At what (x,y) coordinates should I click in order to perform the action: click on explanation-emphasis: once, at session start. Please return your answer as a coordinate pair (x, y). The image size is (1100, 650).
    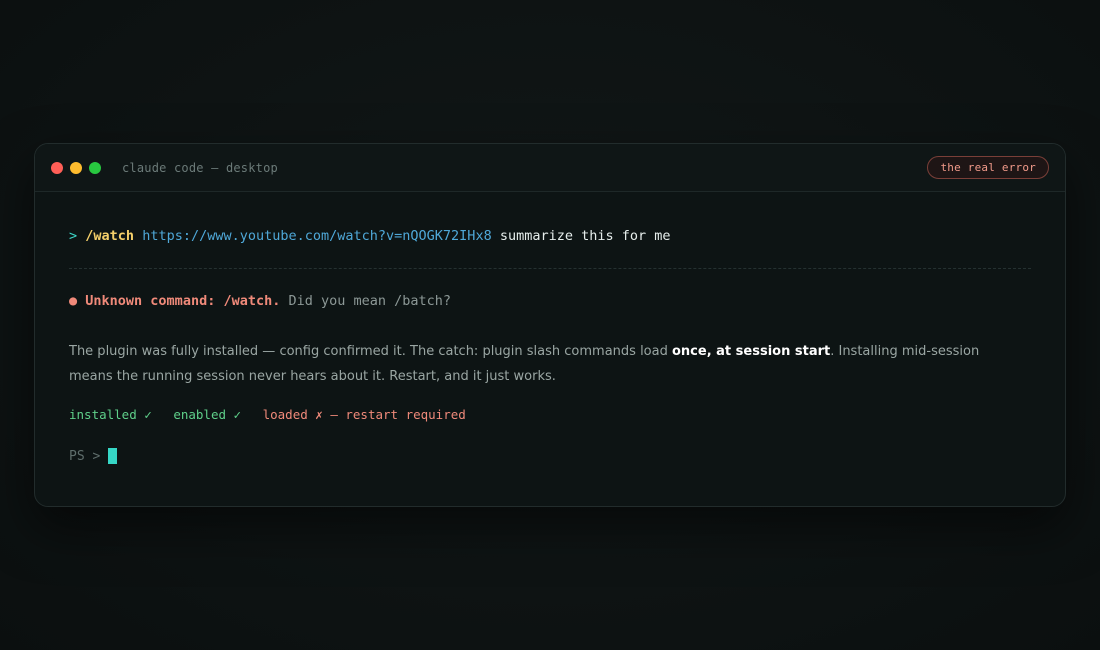
    Looking at the image, I should click on (751, 351).